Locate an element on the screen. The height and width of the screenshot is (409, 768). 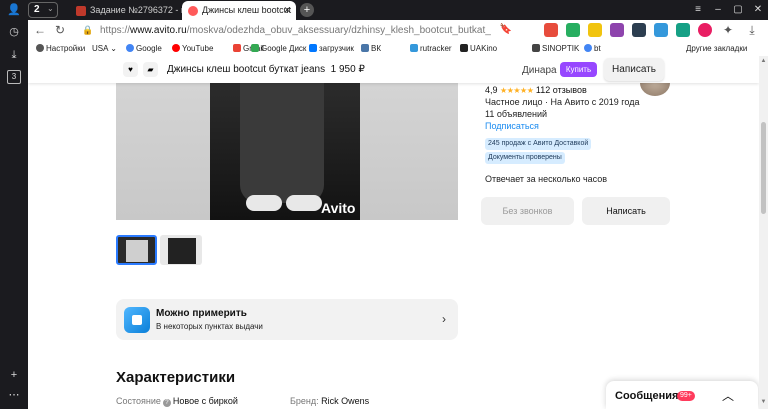
seller-since: Частное лицо · На Авито с 2019 года is located at coordinates (562, 102).